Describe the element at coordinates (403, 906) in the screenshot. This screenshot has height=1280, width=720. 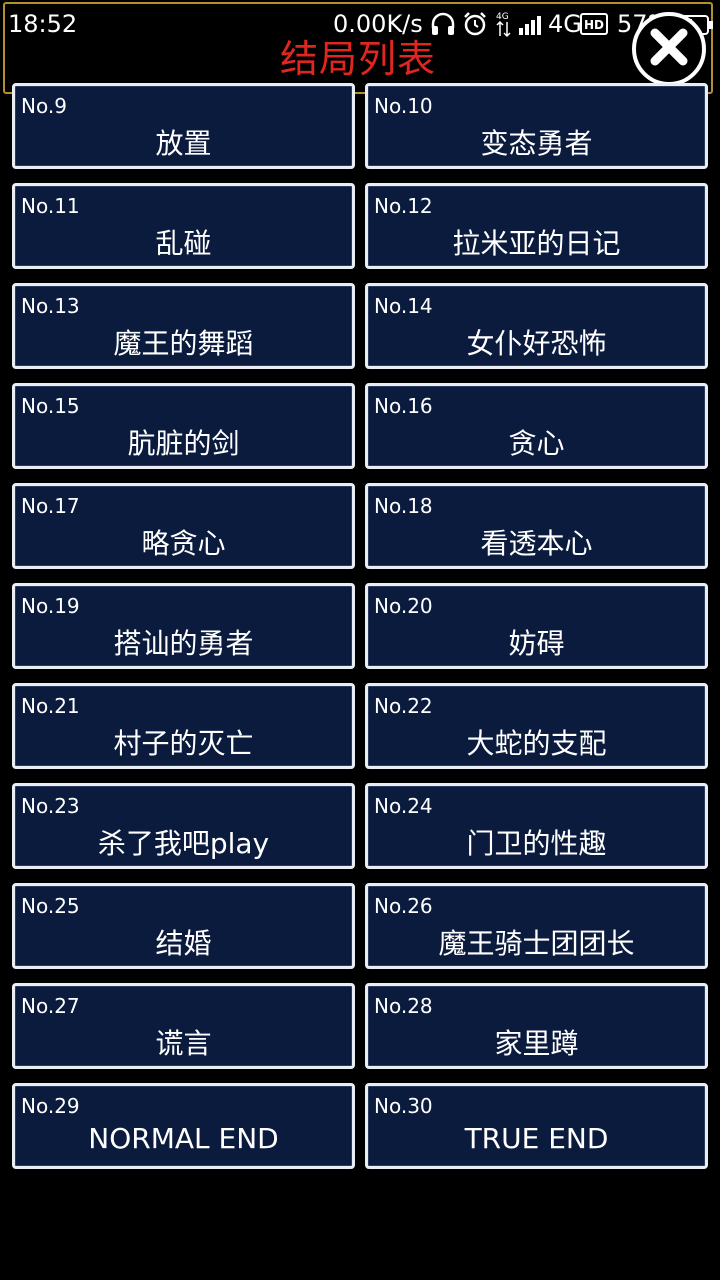
I see `ending-number: No.26` at that location.